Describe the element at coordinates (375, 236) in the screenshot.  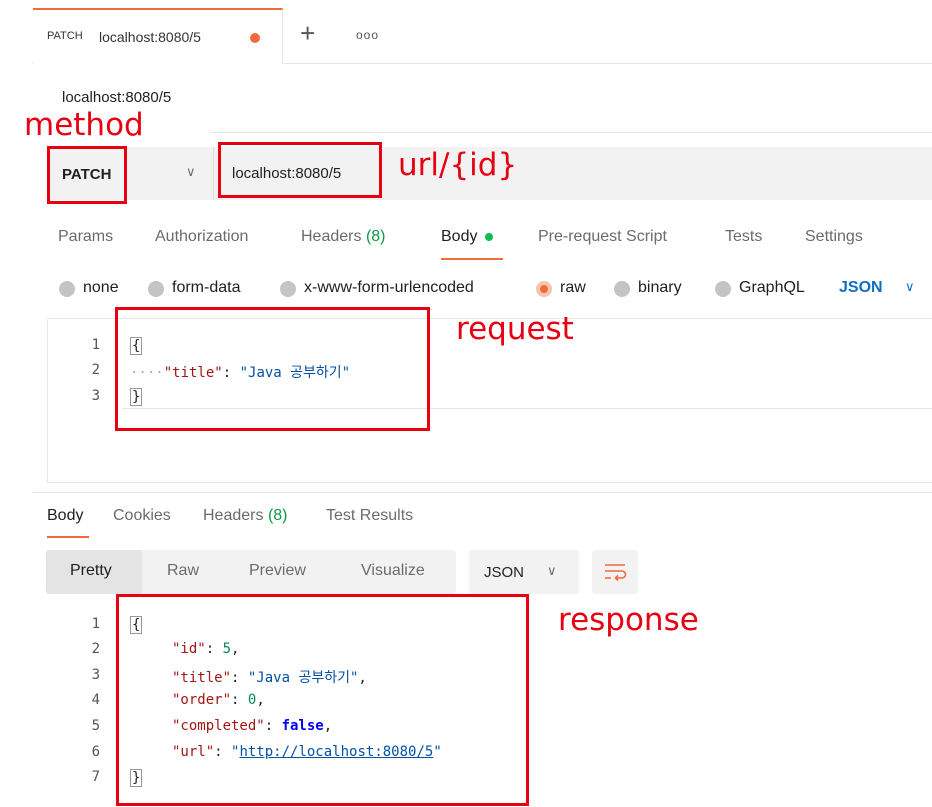
I see `headers-count: (8)` at that location.